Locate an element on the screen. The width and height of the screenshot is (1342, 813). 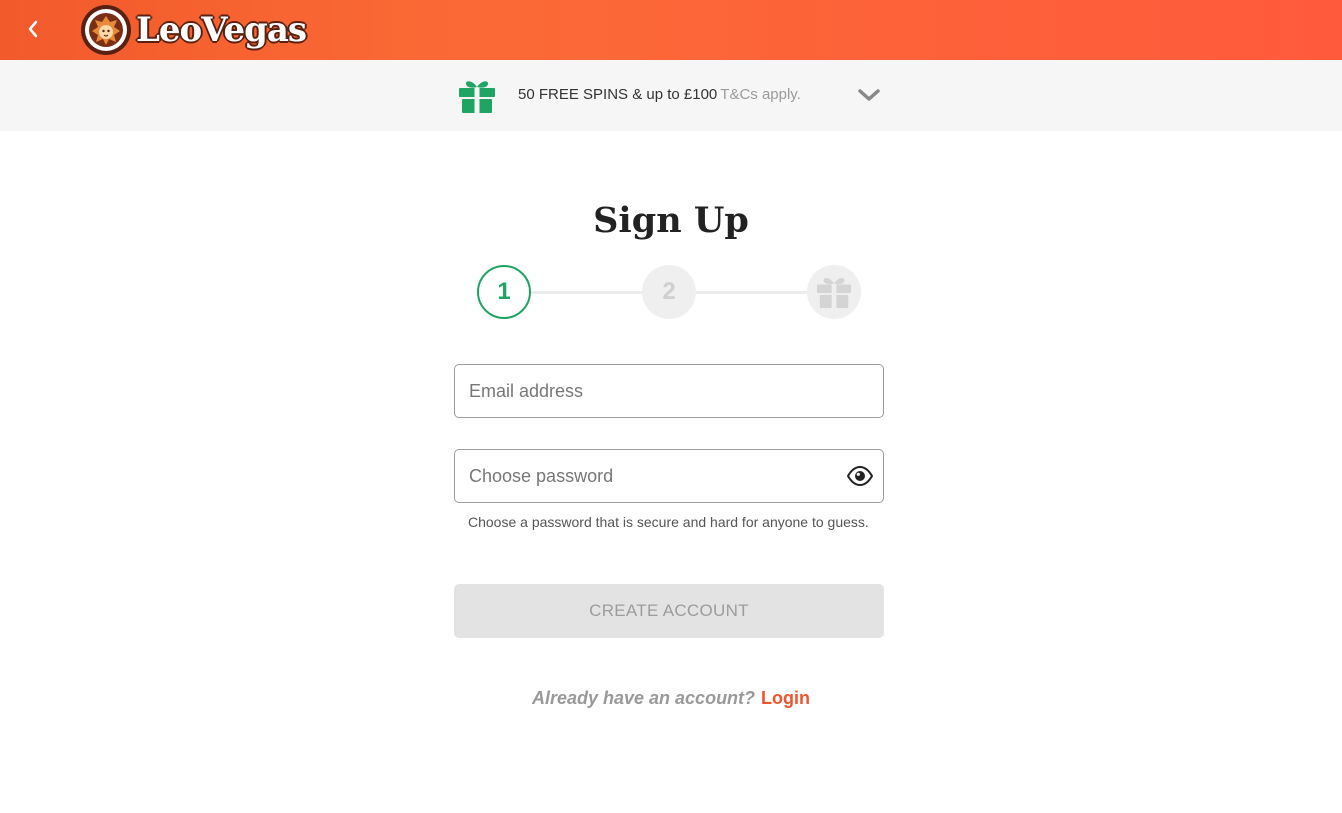
chevron-left-icon is located at coordinates (33, 29).